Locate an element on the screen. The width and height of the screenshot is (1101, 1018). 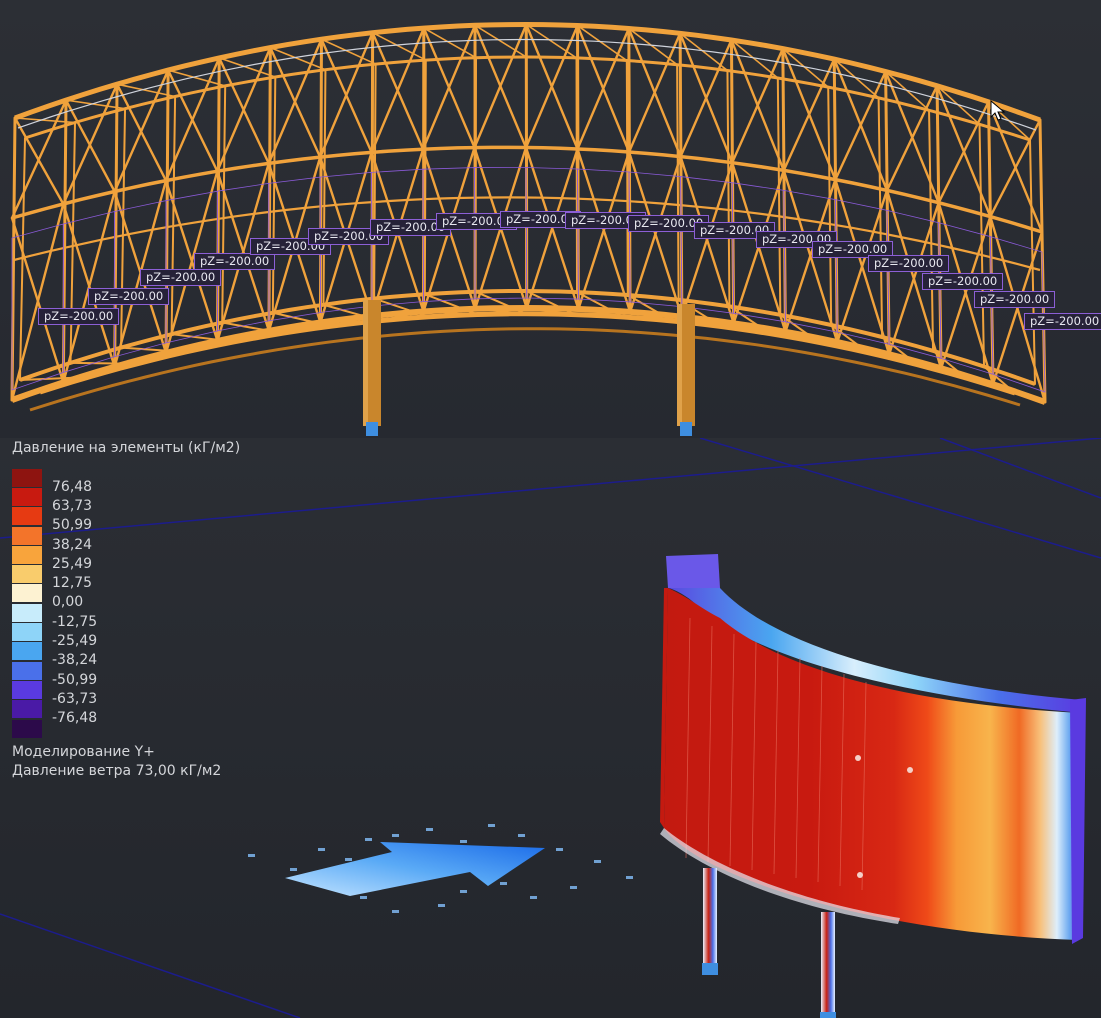
simulation-mode: Моделирование Y+ is located at coordinates (83, 752).